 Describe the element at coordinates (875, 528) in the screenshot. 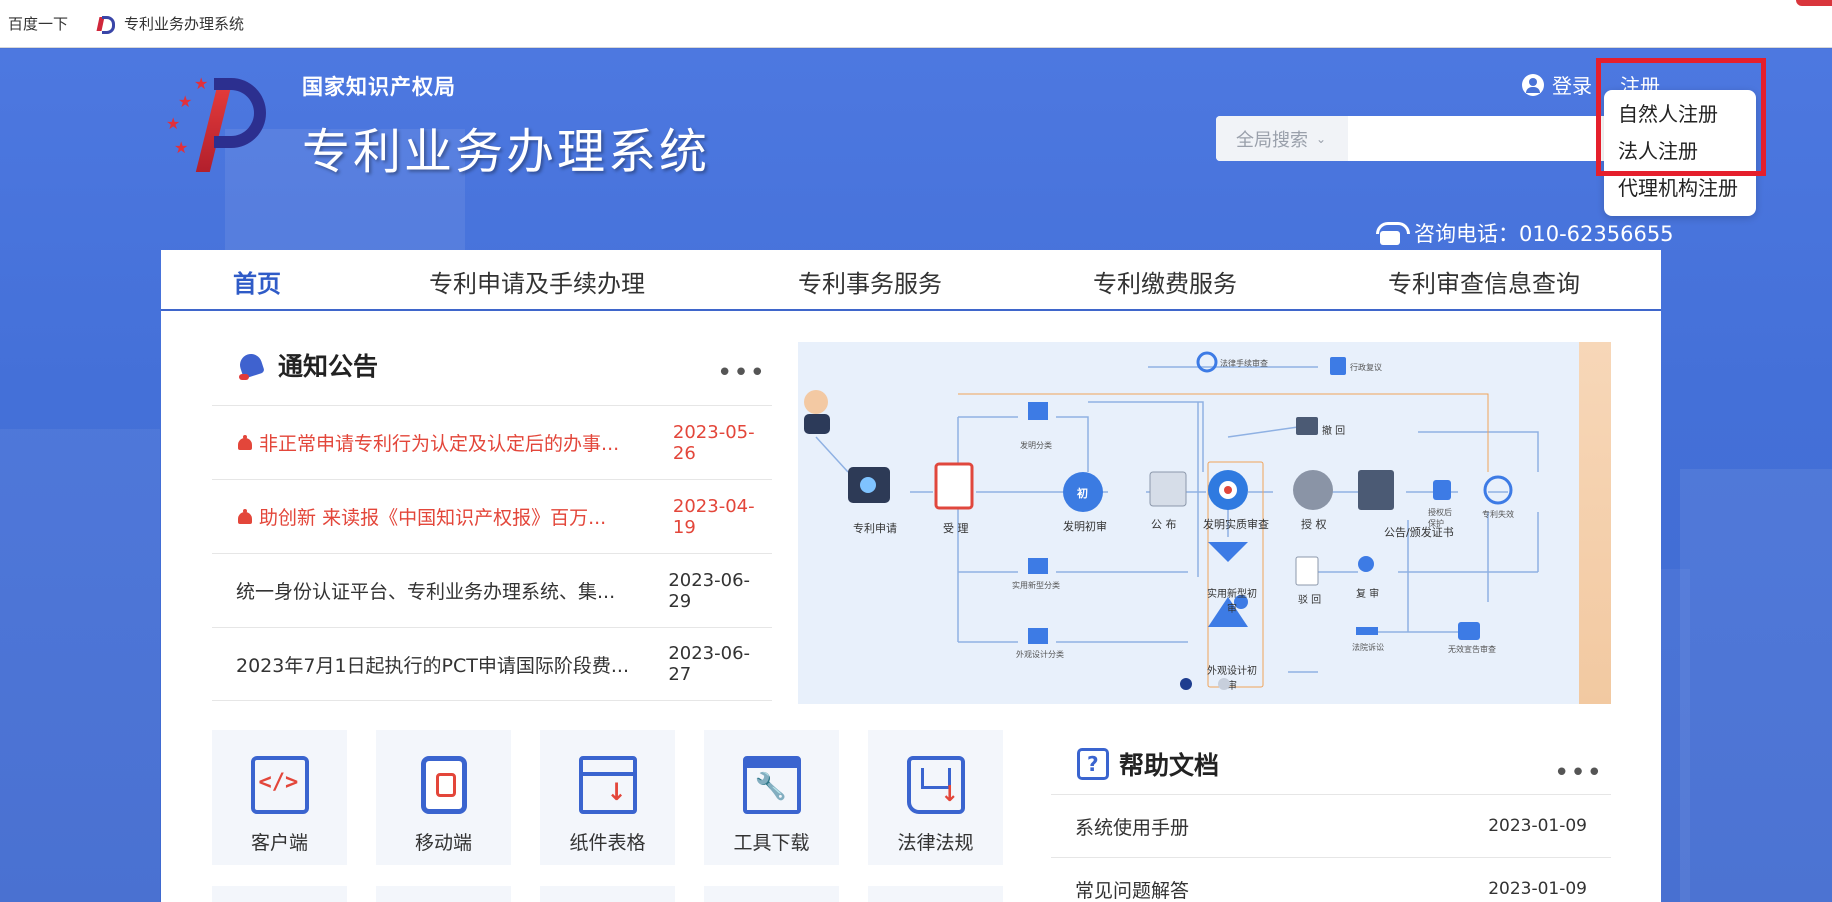

I see `node-apply-label: 专利申请` at that location.